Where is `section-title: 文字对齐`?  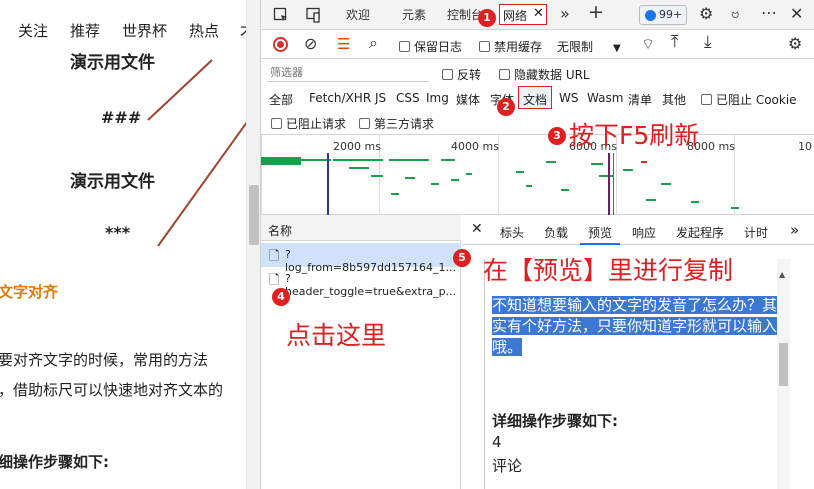
section-title: 文字对齐 is located at coordinates (29, 292).